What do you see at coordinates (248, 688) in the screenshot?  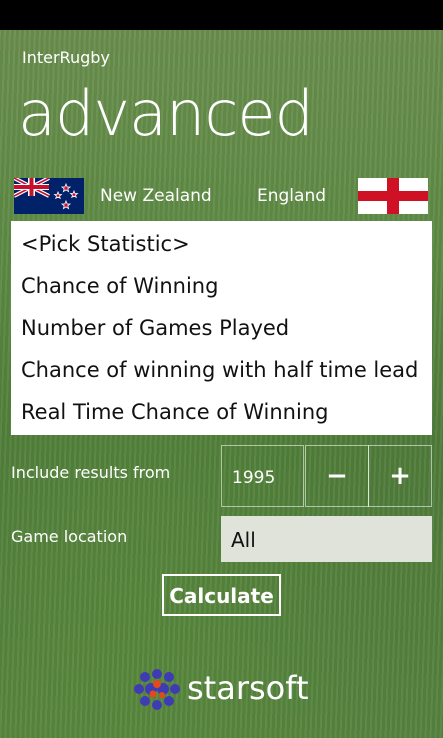 I see `brand-name: starsoft` at bounding box center [248, 688].